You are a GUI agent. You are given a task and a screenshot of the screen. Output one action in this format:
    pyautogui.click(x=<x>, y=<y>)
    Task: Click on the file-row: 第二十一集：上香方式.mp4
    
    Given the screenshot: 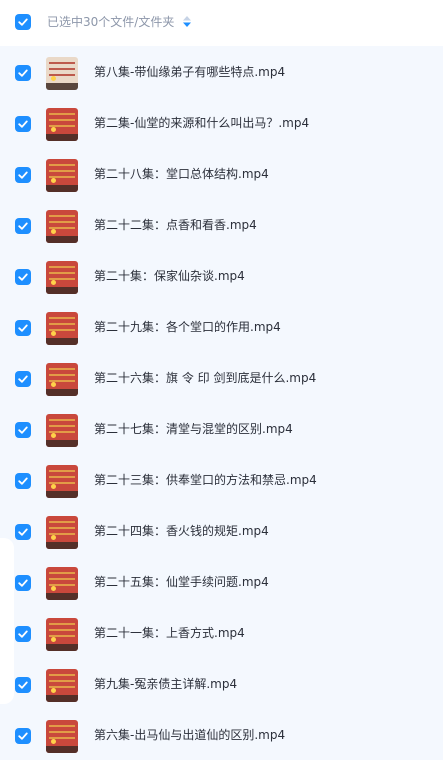 What is the action you would take?
    pyautogui.click(x=221, y=632)
    